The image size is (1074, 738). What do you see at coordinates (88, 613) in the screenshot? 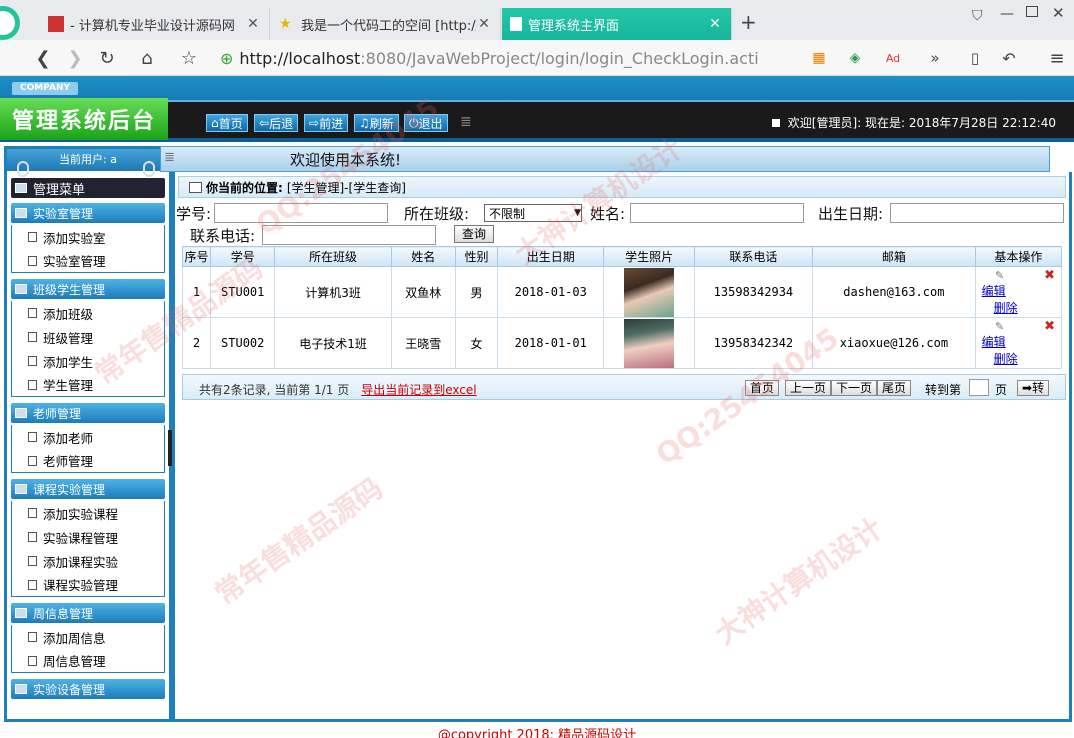
I see `menu-group-week: 周信息管理` at bounding box center [88, 613].